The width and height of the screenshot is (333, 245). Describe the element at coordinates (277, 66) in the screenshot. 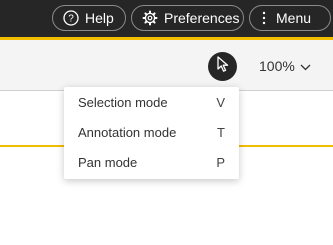

I see `zoom-value: 100%` at that location.